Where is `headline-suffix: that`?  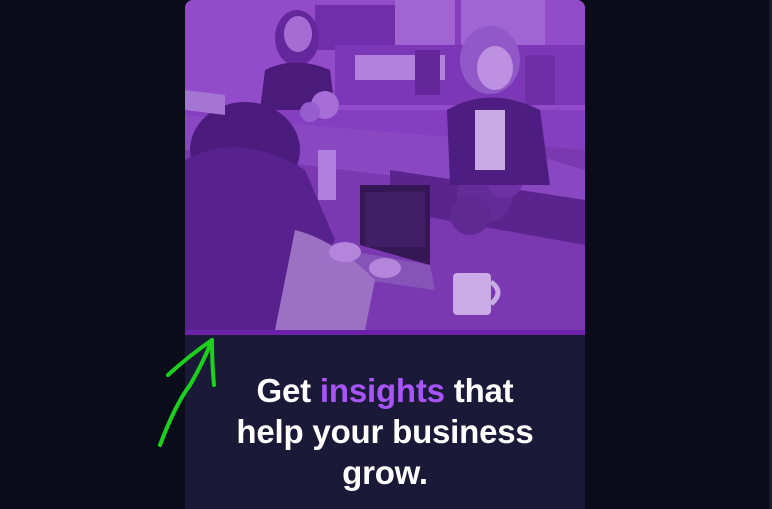
headline-suffix: that is located at coordinates (479, 390).